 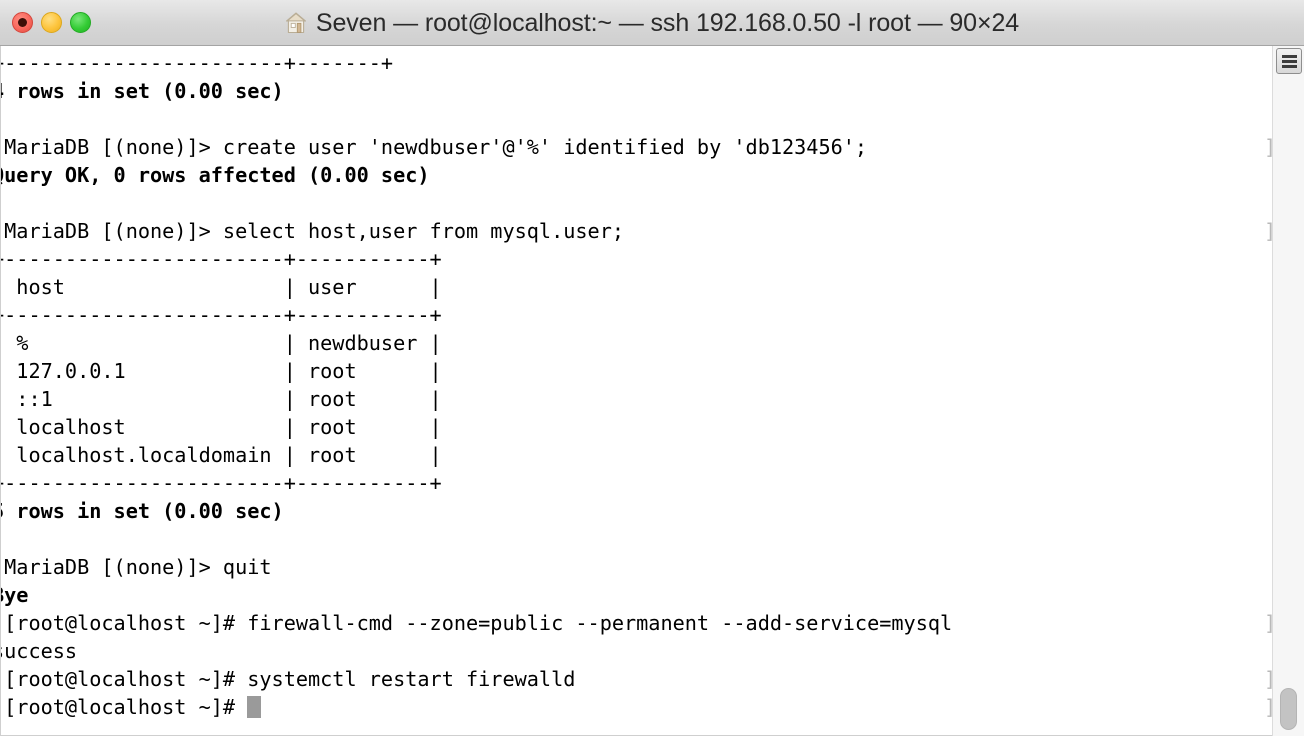 I want to click on minimize-button, so click(x=51, y=22).